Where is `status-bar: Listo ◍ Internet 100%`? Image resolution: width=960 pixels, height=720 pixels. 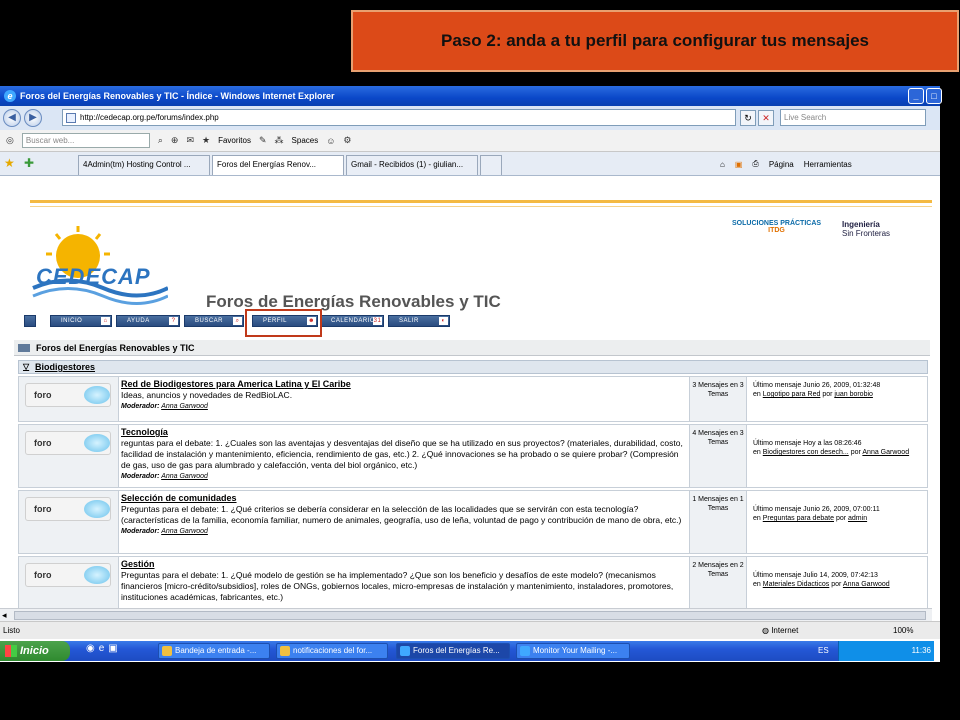
status-bar: Listo ◍ Internet 100% is located at coordinates (470, 630).